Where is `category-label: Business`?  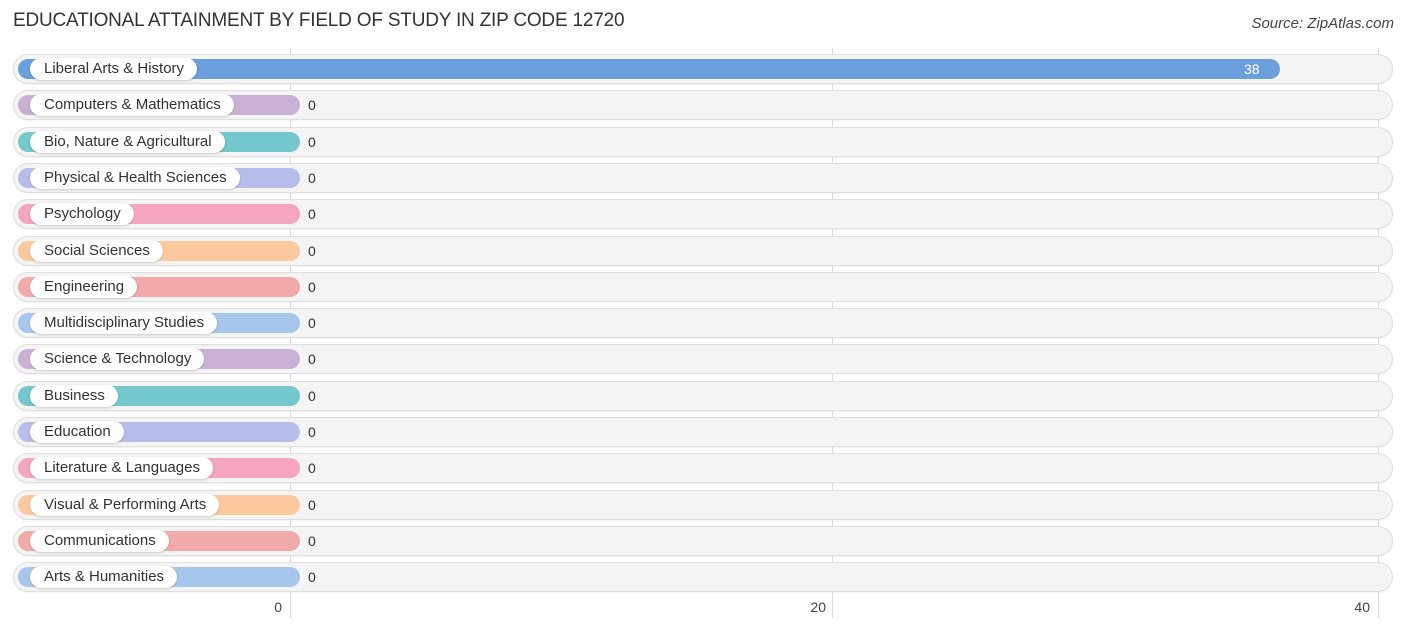 category-label: Business is located at coordinates (74, 395).